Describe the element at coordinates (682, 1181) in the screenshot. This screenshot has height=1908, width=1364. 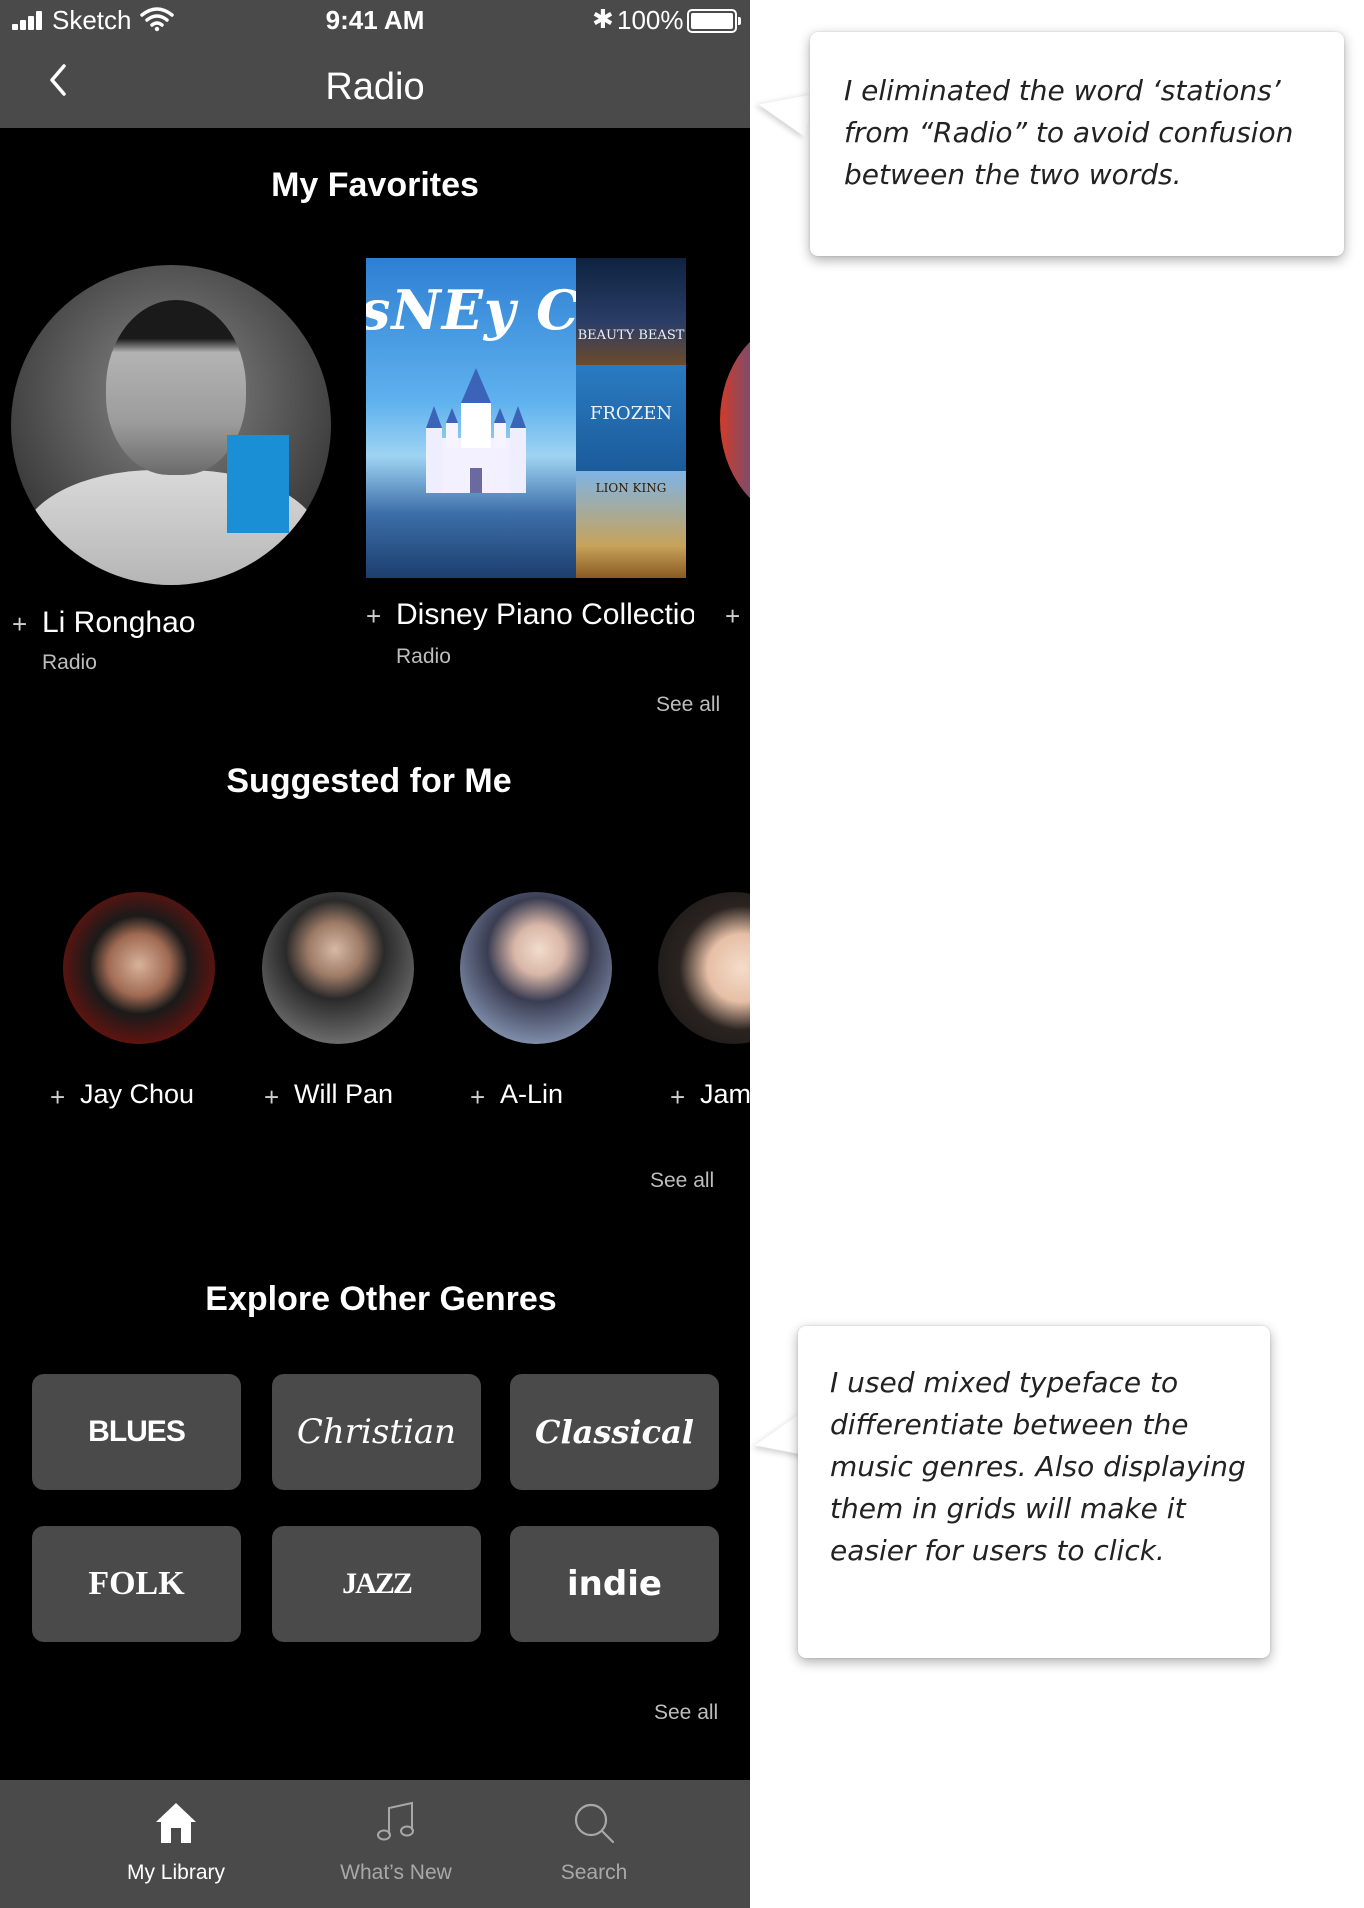
I see `suggested-see-all: See all` at that location.